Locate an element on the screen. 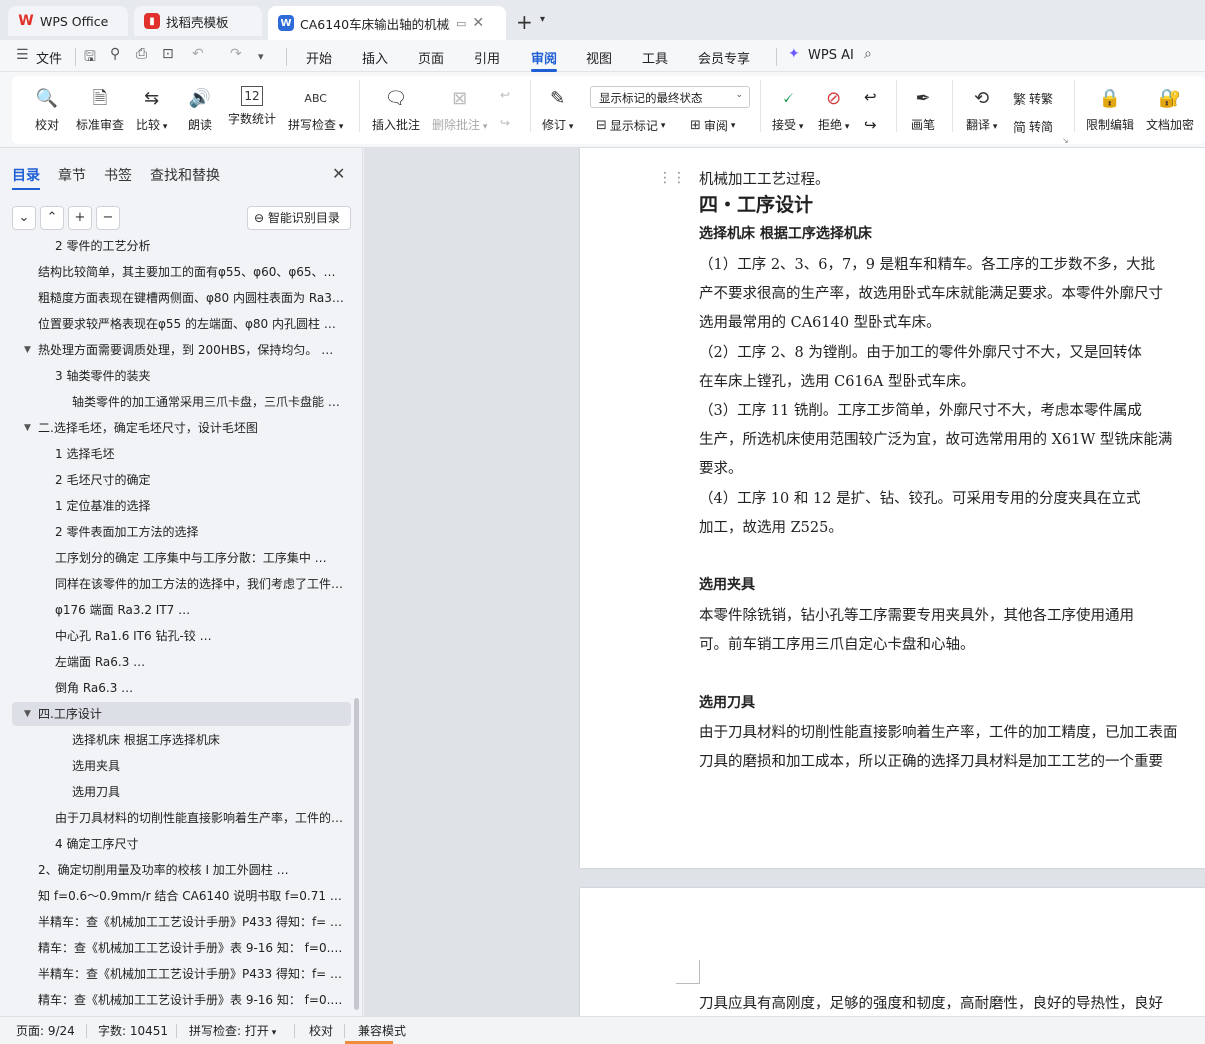  next-comment-icon: ↪ is located at coordinates (505, 123).